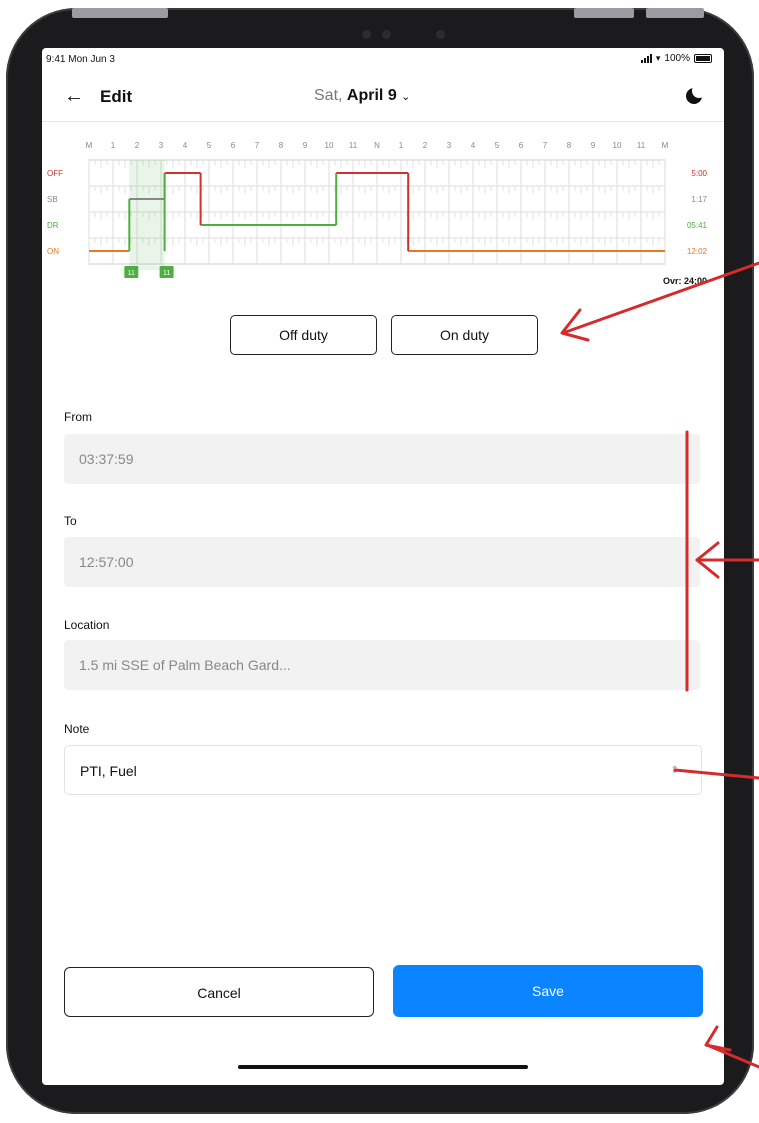  What do you see at coordinates (116, 96) in the screenshot?
I see `page-title: Edit` at bounding box center [116, 96].